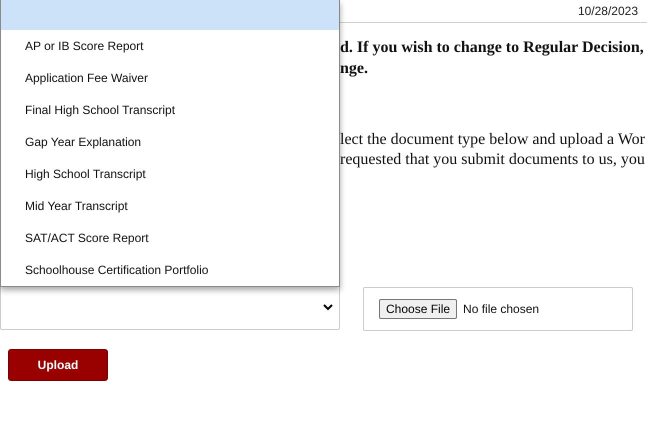 This screenshot has width=647, height=422. I want to click on notice-text: nge., so click(354, 69).